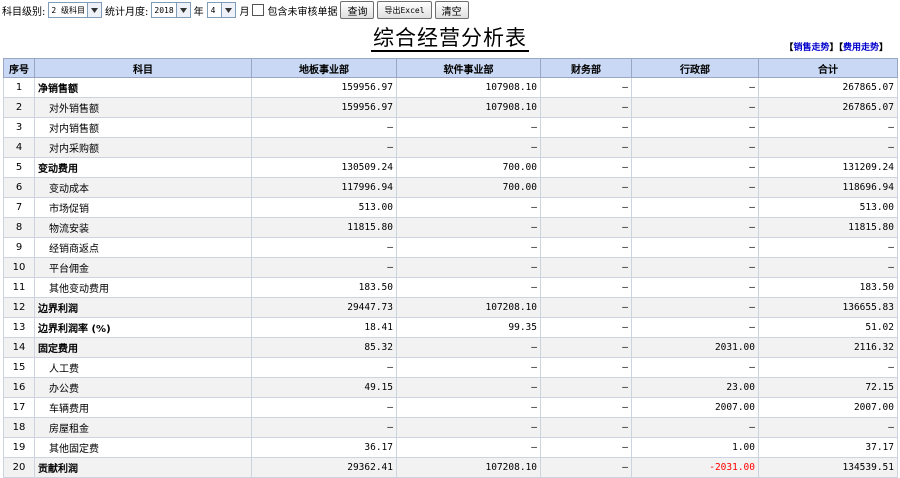 This screenshot has height=478, width=900. Describe the element at coordinates (828, 227) in the screenshot. I see `total-value: 11815.80` at that location.